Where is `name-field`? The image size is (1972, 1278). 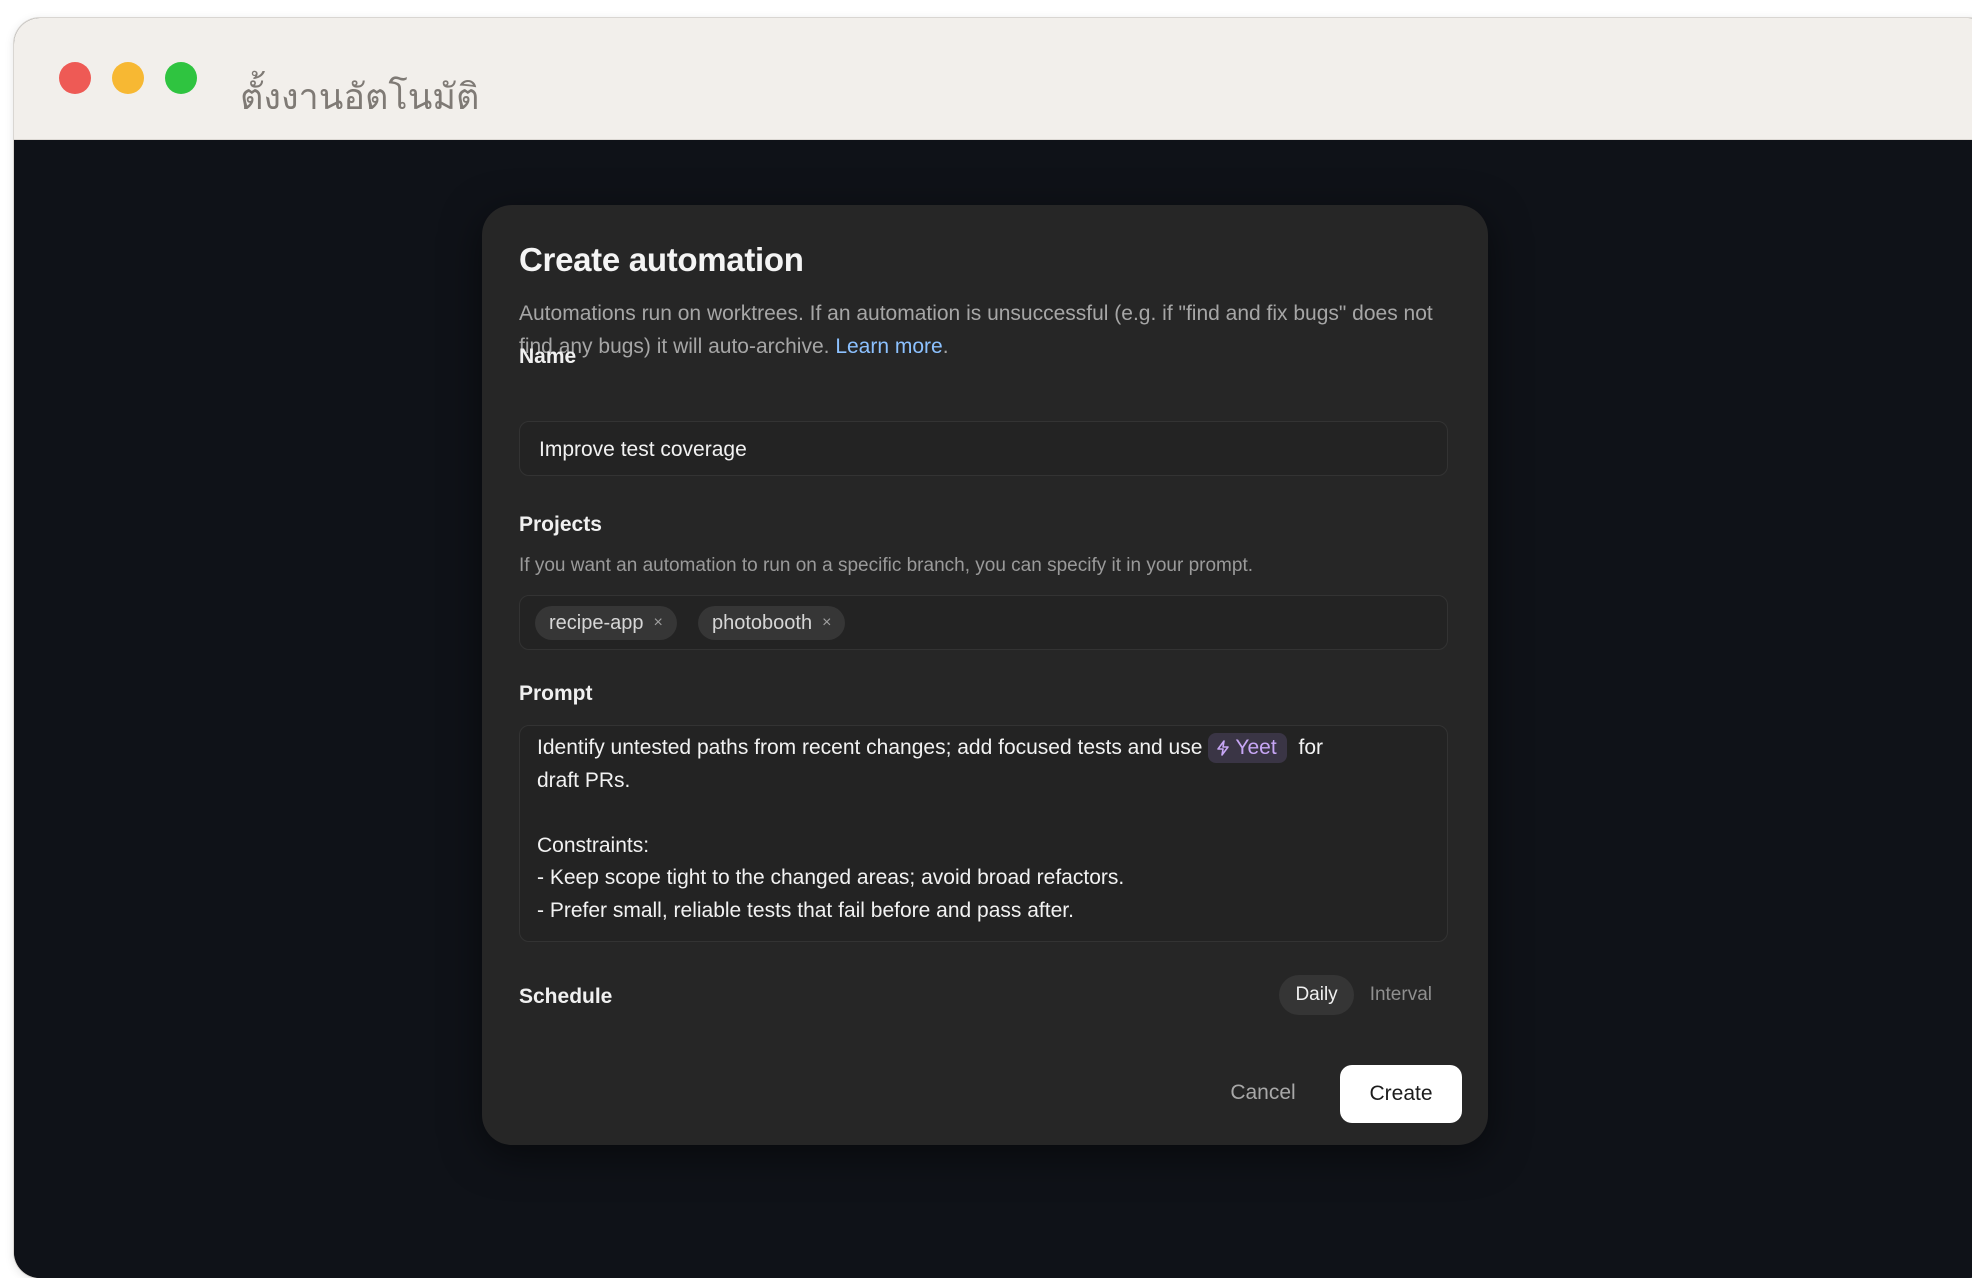 name-field is located at coordinates (983, 449).